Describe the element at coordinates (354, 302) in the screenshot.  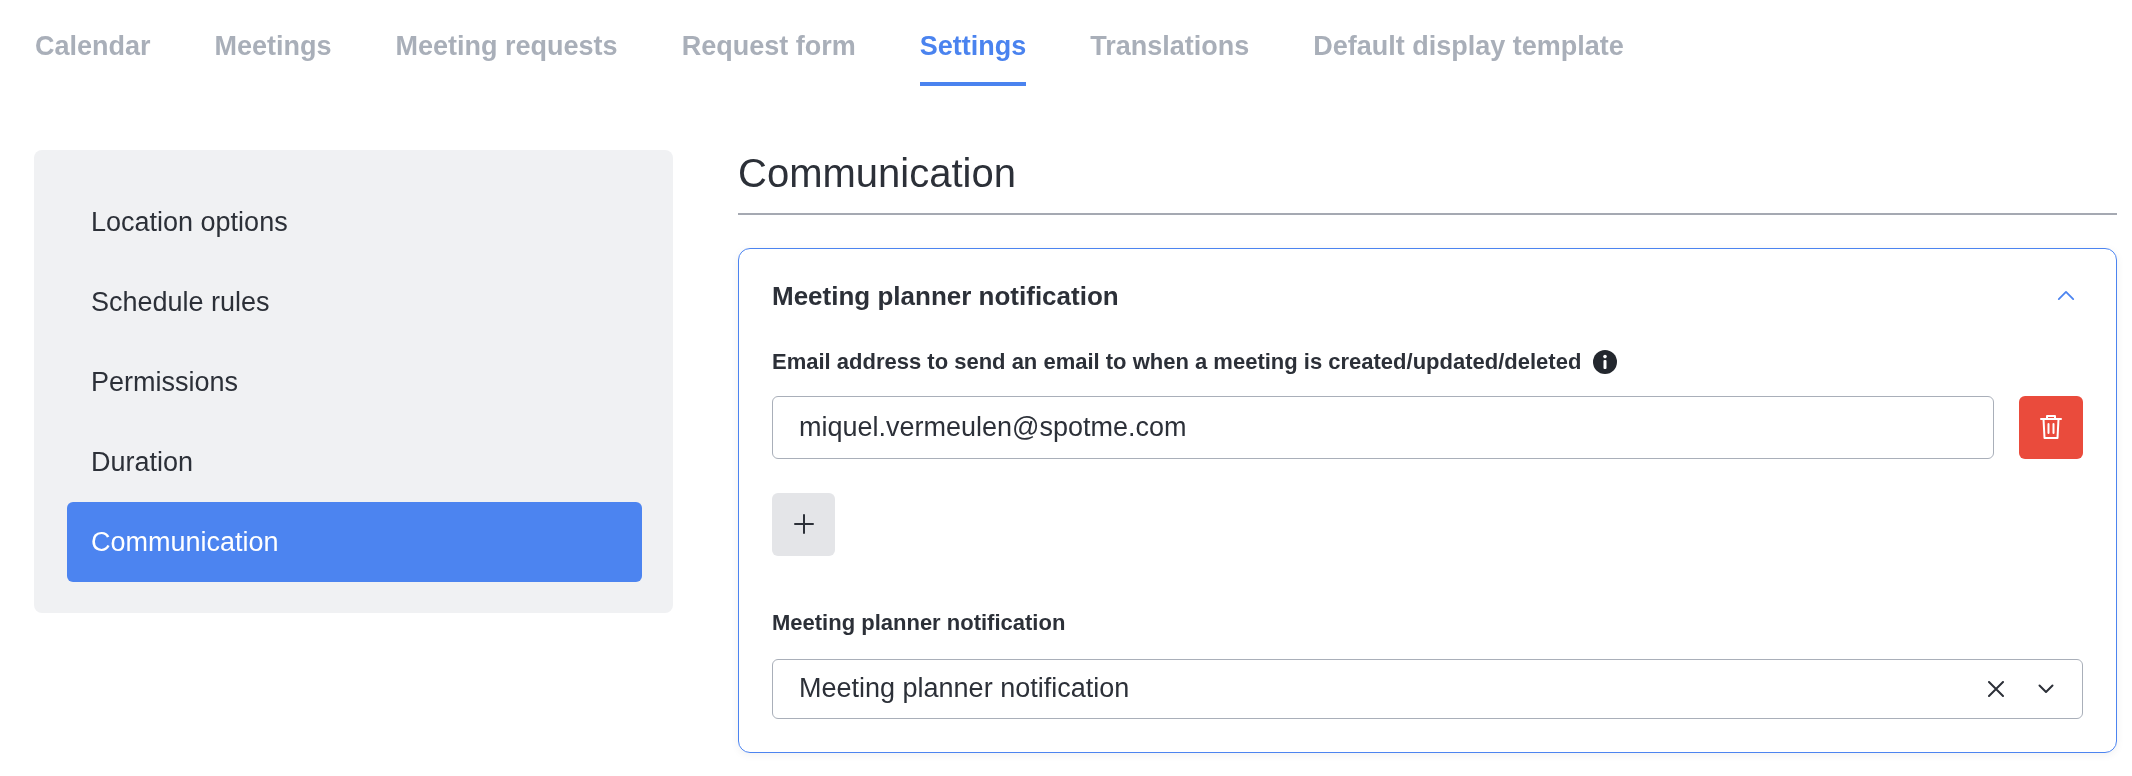
I see `sidebar-item: Schedule rules` at that location.